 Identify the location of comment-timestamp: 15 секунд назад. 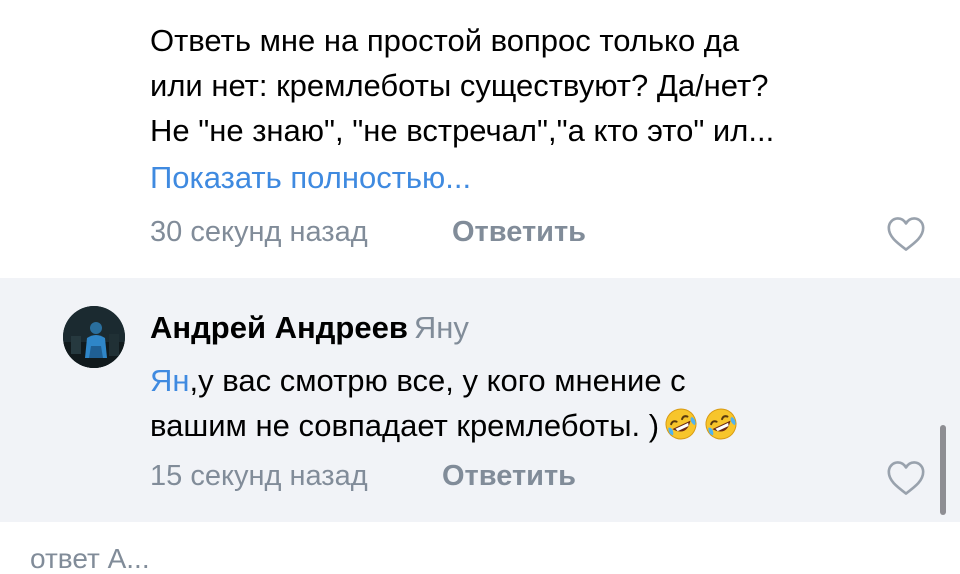
(259, 476).